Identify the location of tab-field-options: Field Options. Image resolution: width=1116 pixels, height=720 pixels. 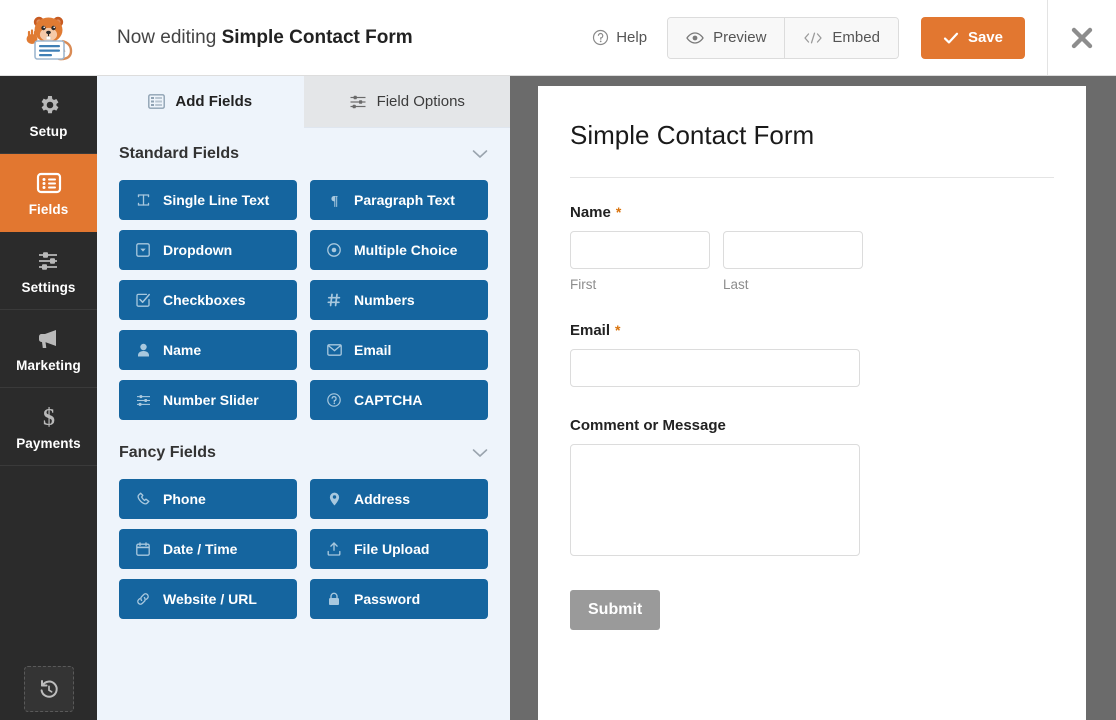
(406, 102).